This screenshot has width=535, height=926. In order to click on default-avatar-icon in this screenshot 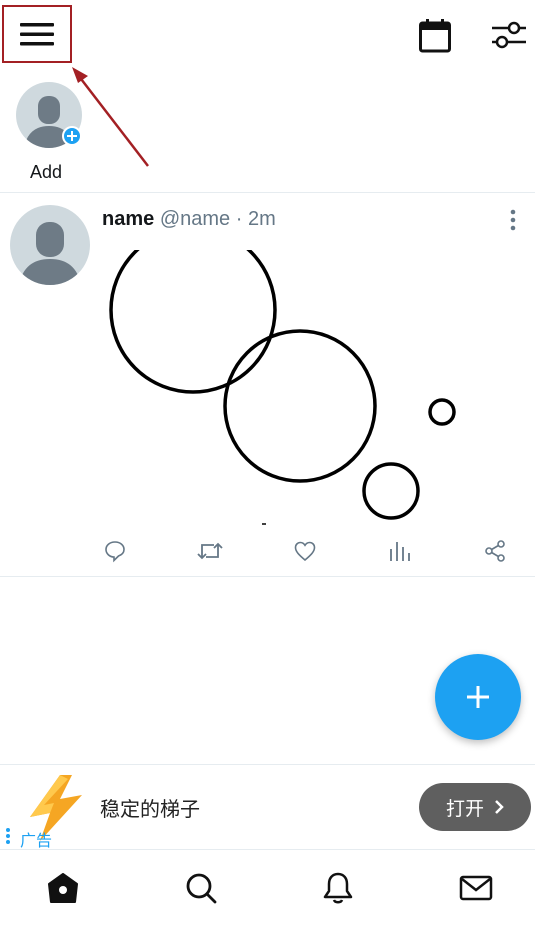, I will do `click(50, 245)`.